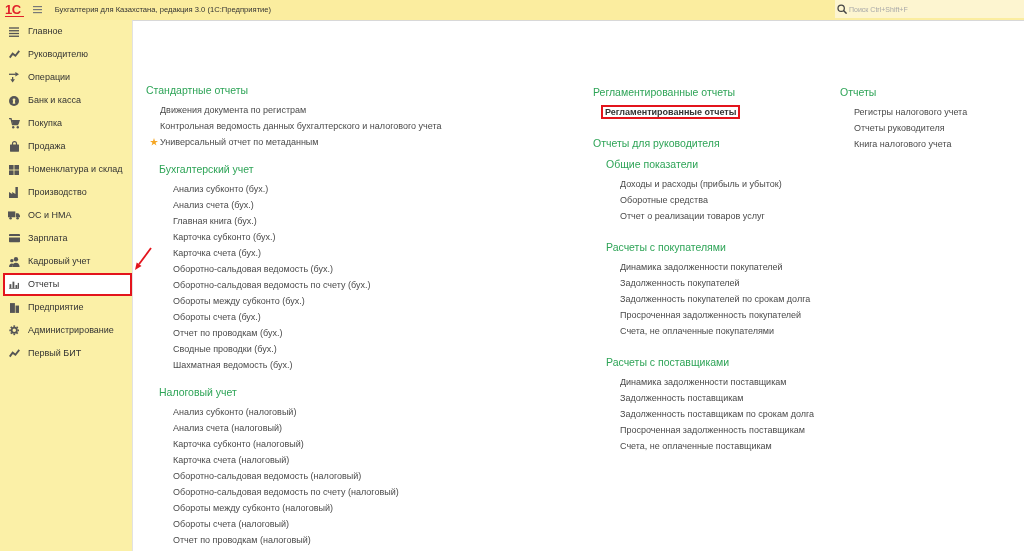 The image size is (1024, 551). I want to click on report-link: Анализ субконто (бух.), so click(221, 189).